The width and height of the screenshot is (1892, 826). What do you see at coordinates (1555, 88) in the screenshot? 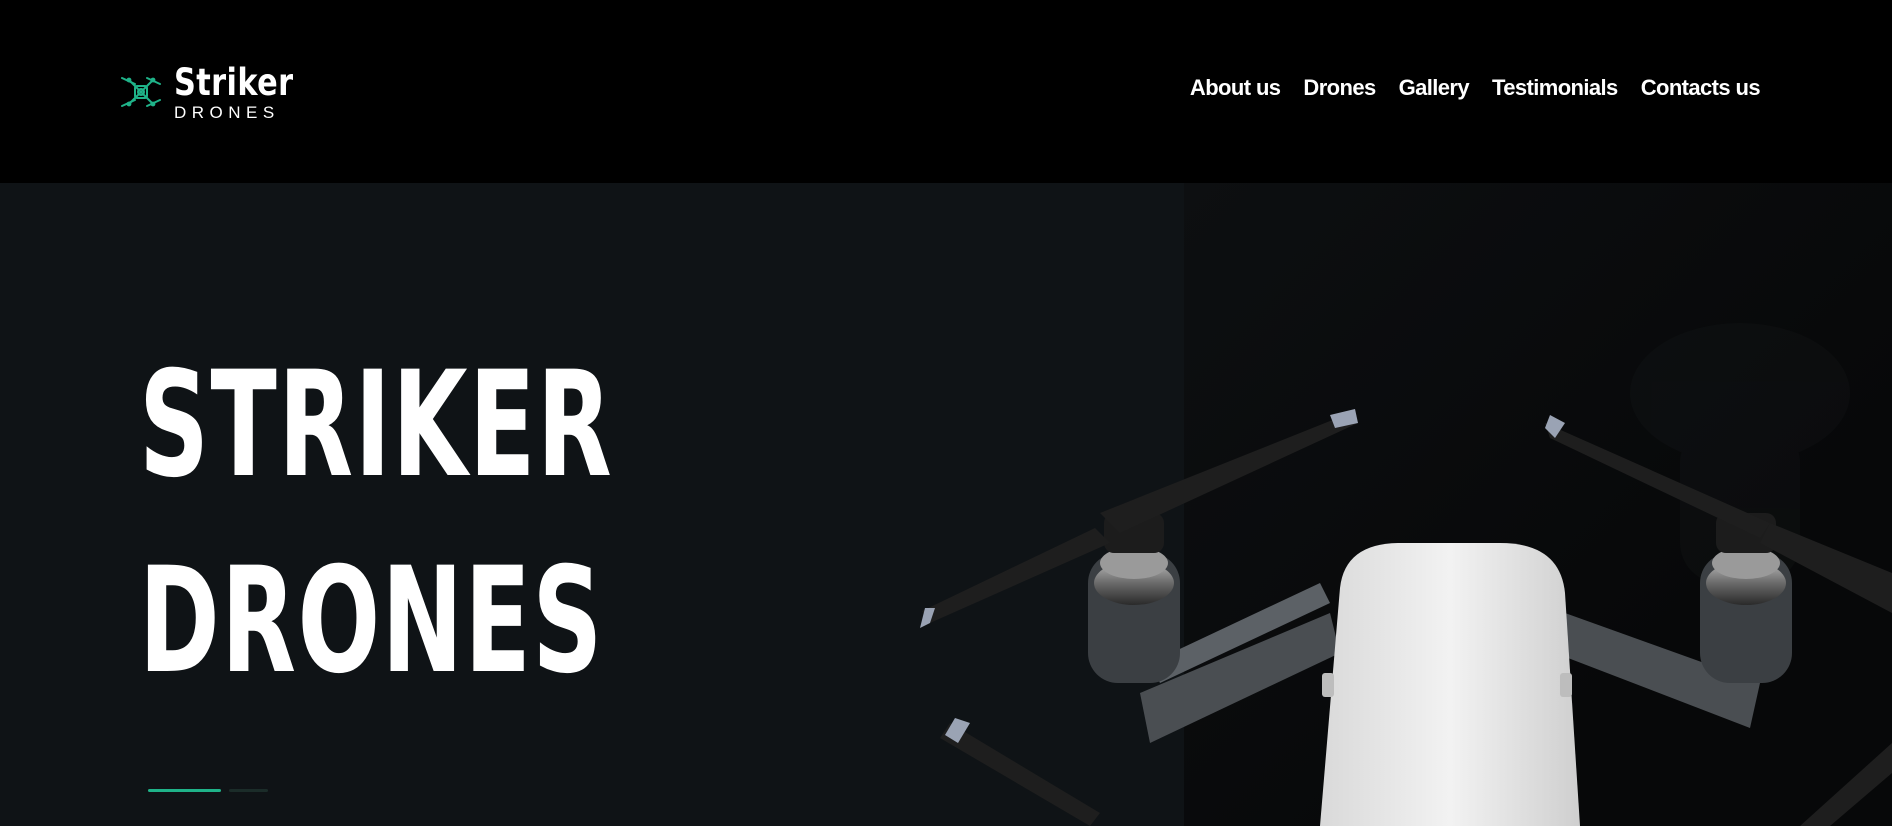
I see `nav-link-testimonials: Testimonials` at bounding box center [1555, 88].